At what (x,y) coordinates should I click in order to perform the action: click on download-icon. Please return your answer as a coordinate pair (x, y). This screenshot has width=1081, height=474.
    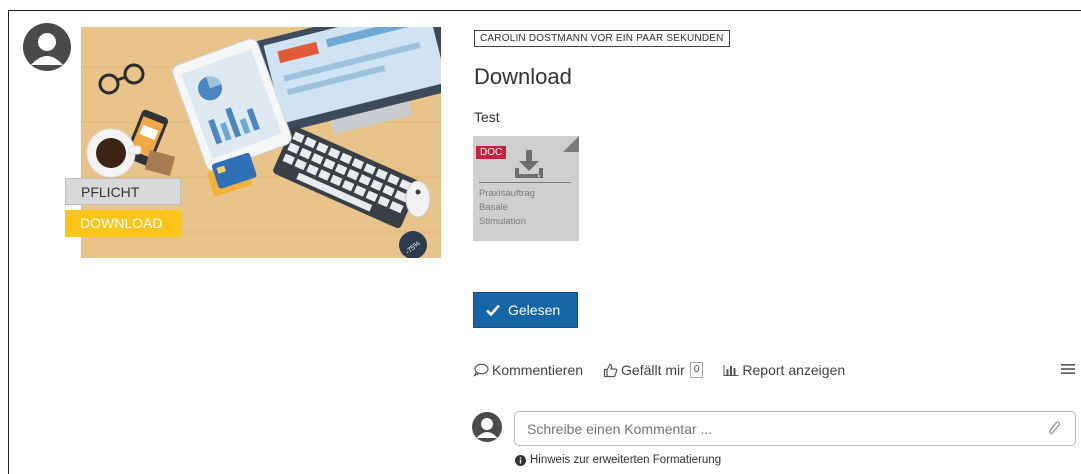
    Looking at the image, I should click on (529, 164).